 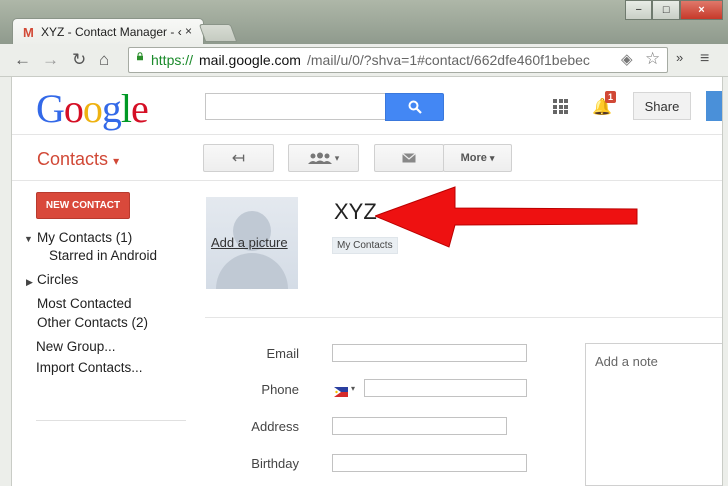 What do you see at coordinates (188, 31) in the screenshot?
I see `tab-close-icon: ×` at bounding box center [188, 31].